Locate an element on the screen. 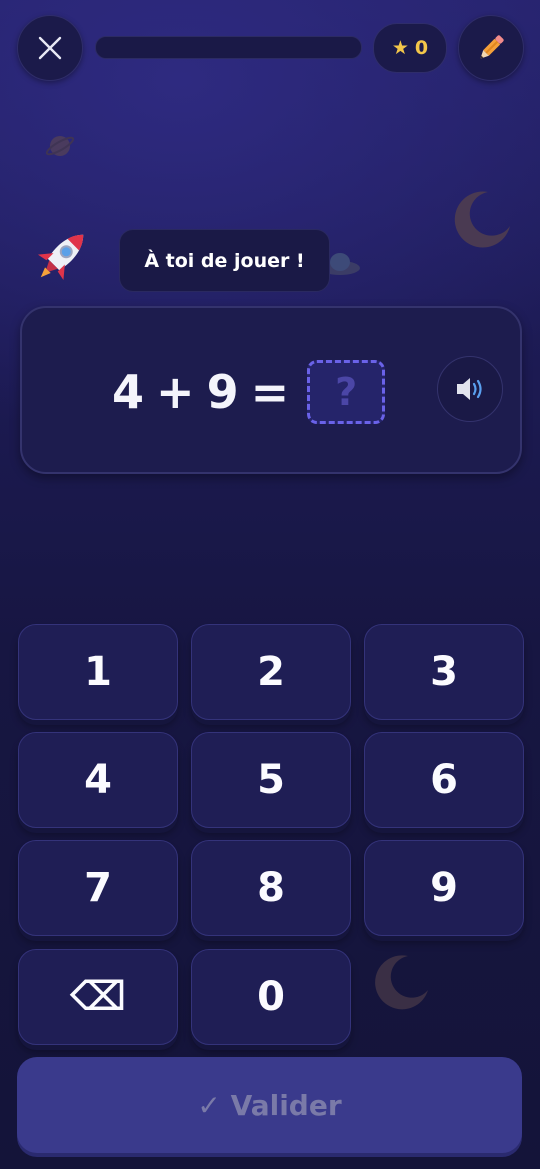 Image resolution: width=540 pixels, height=1169 pixels. key-4-label: 4 is located at coordinates (98, 780).